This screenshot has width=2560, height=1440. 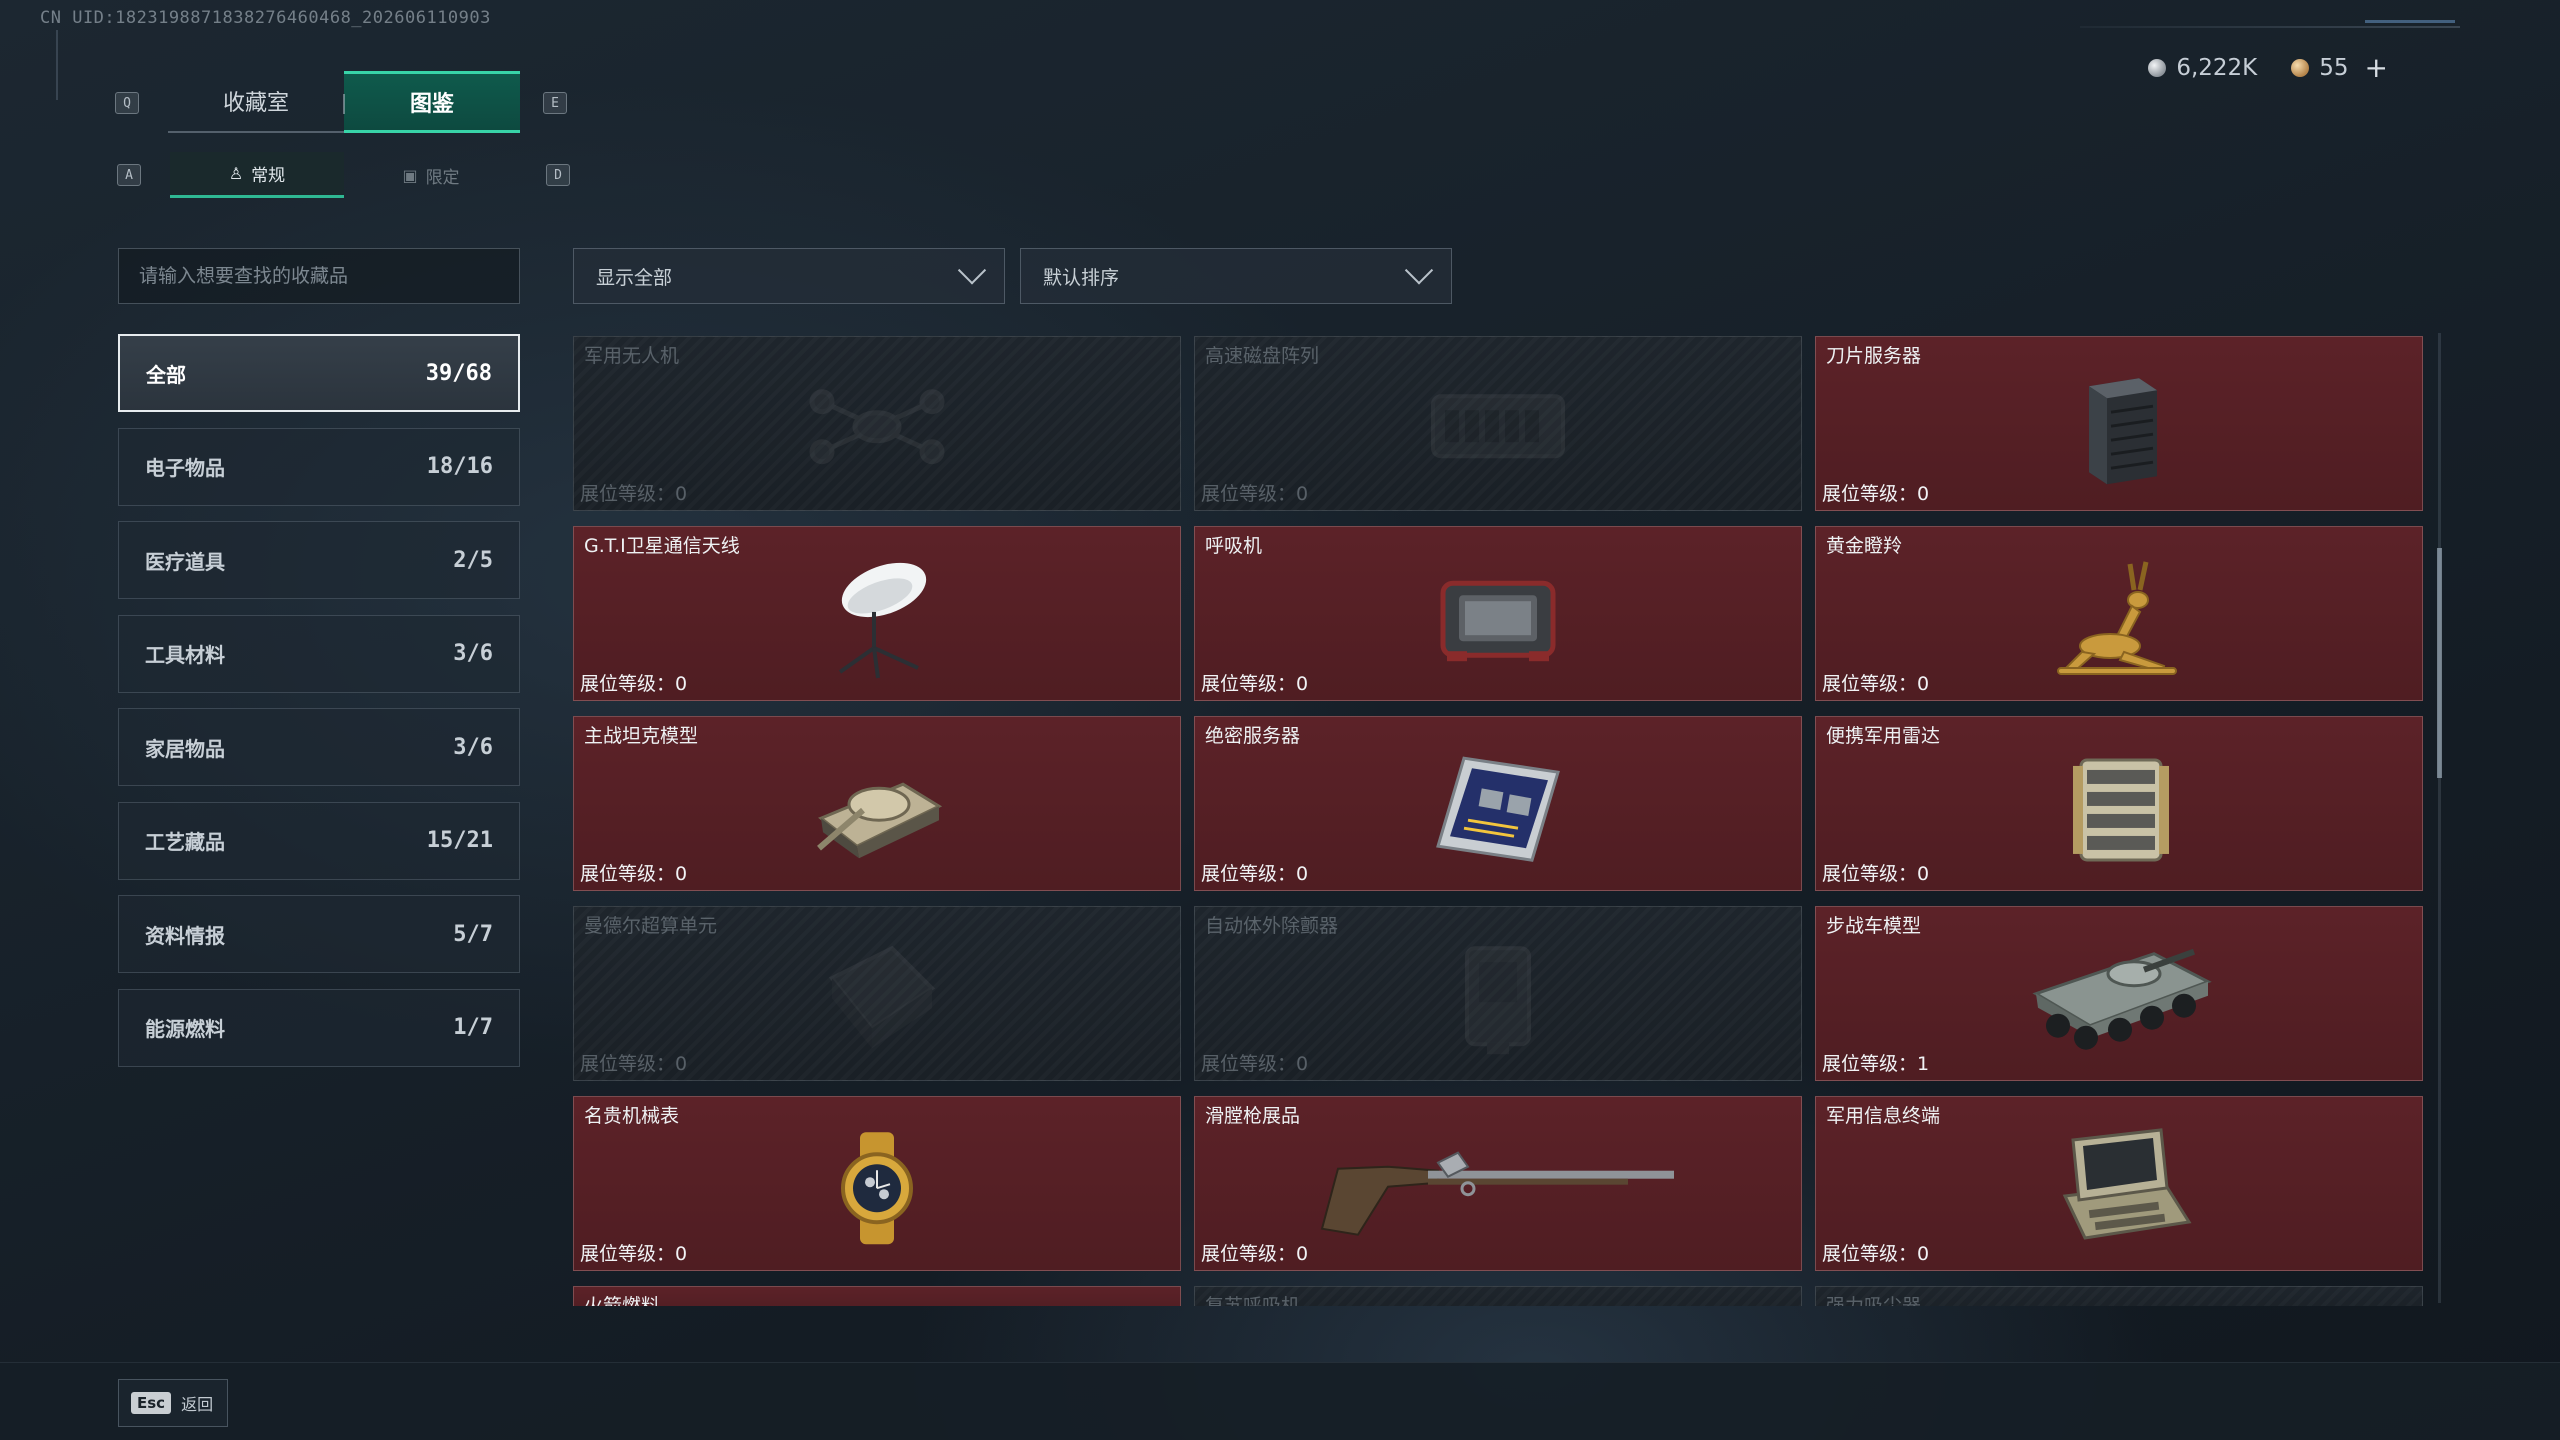 I want to click on collection-card: 复苏呼吸机, so click(x=1498, y=1296).